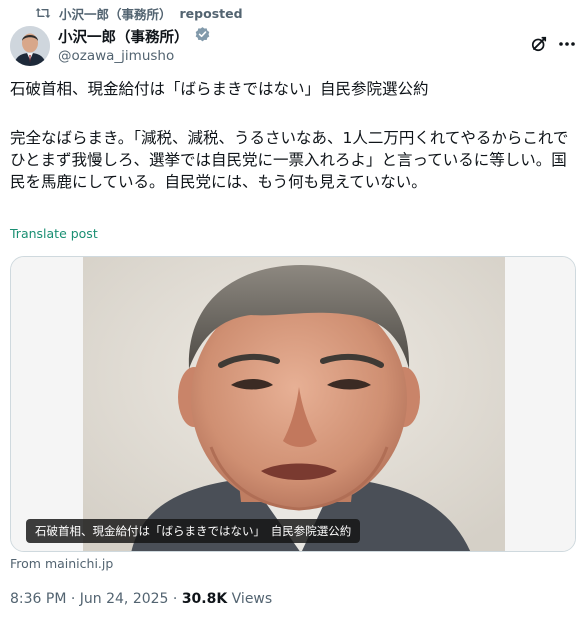 This screenshot has width=587, height=622. I want to click on author-name: 小沢一郎（事務所）, so click(123, 36).